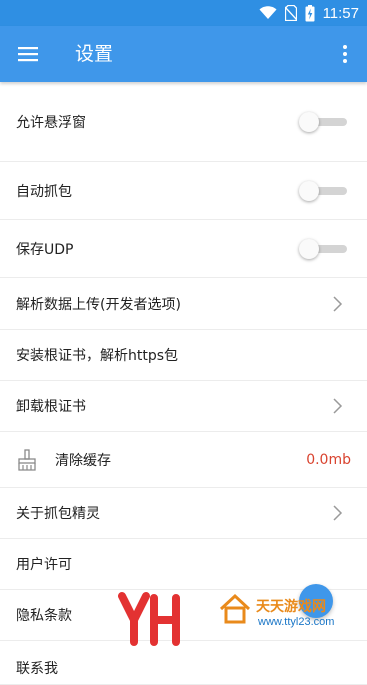 Image resolution: width=367 pixels, height=685 pixels. I want to click on floating-window-toggle, so click(323, 121).